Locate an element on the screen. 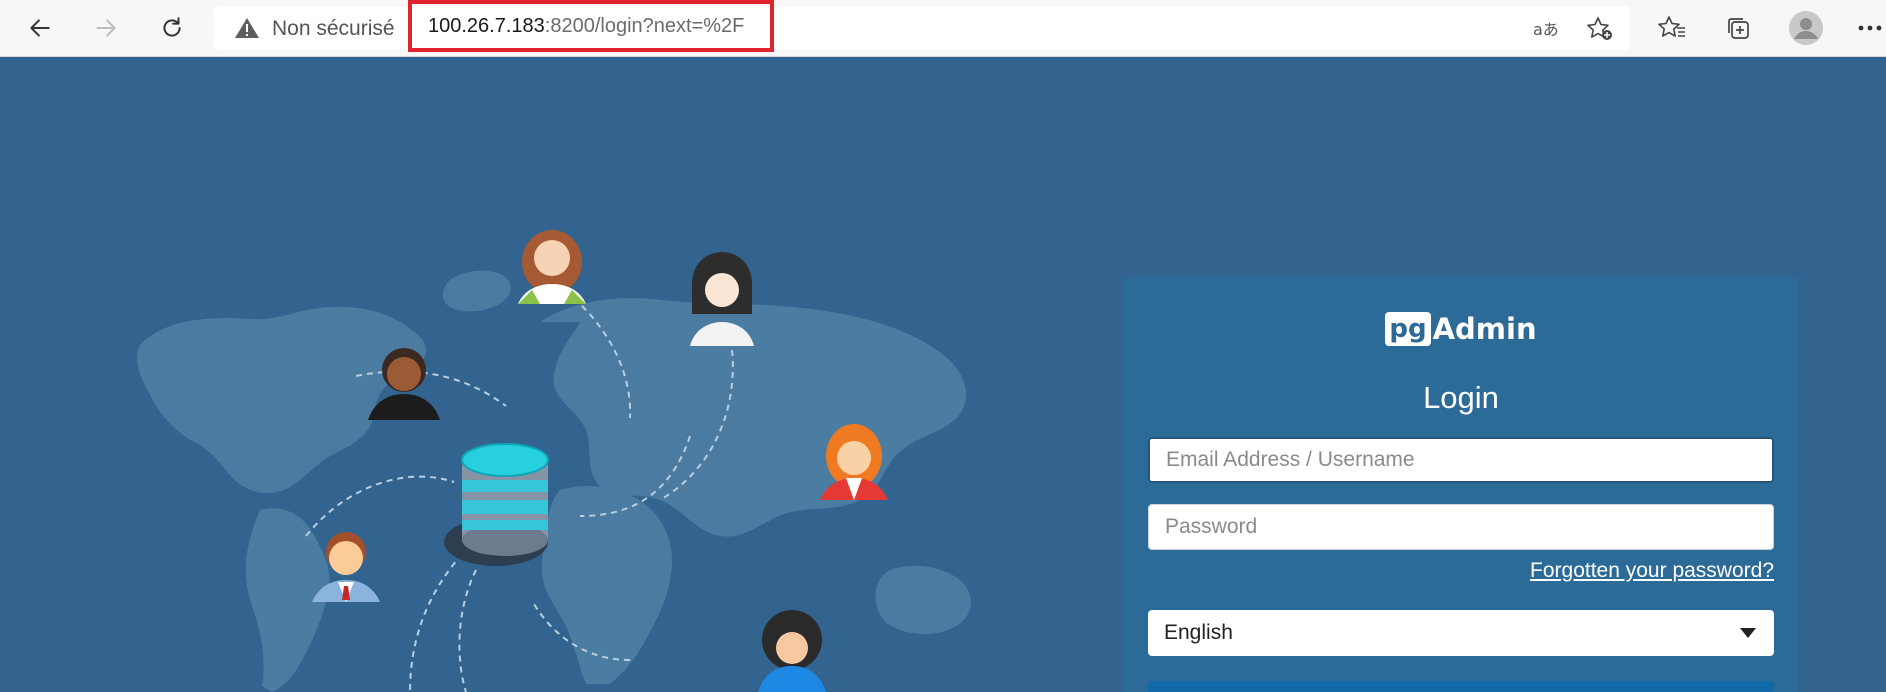 This screenshot has height=692, width=1886. favorites-icon is located at coordinates (1671, 26).